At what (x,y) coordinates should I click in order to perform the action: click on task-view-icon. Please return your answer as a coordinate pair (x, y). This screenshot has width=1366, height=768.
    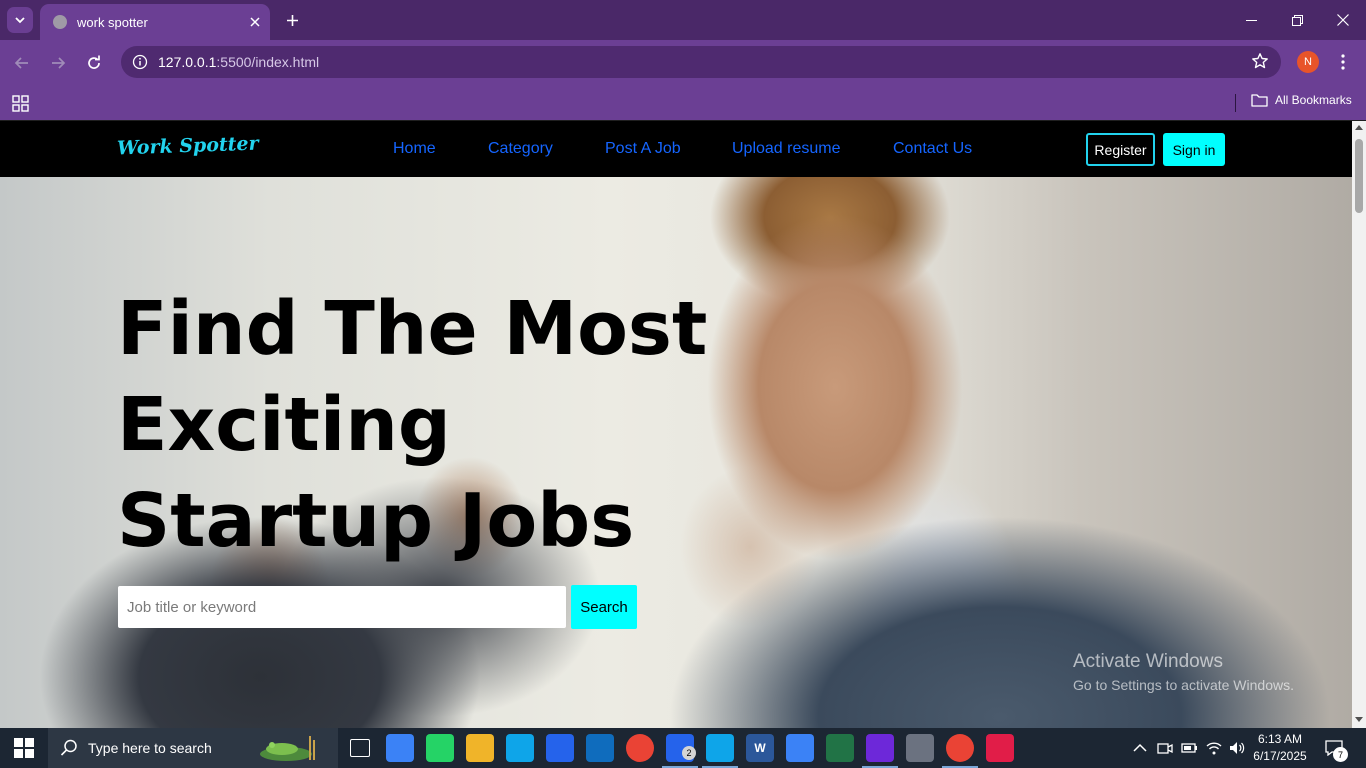
    Looking at the image, I should click on (360, 748).